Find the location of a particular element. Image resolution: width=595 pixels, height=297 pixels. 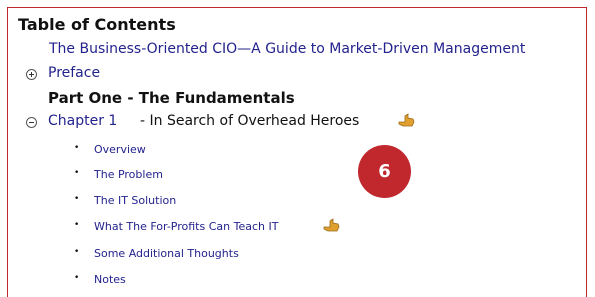

preface-link: Preface is located at coordinates (74, 73).